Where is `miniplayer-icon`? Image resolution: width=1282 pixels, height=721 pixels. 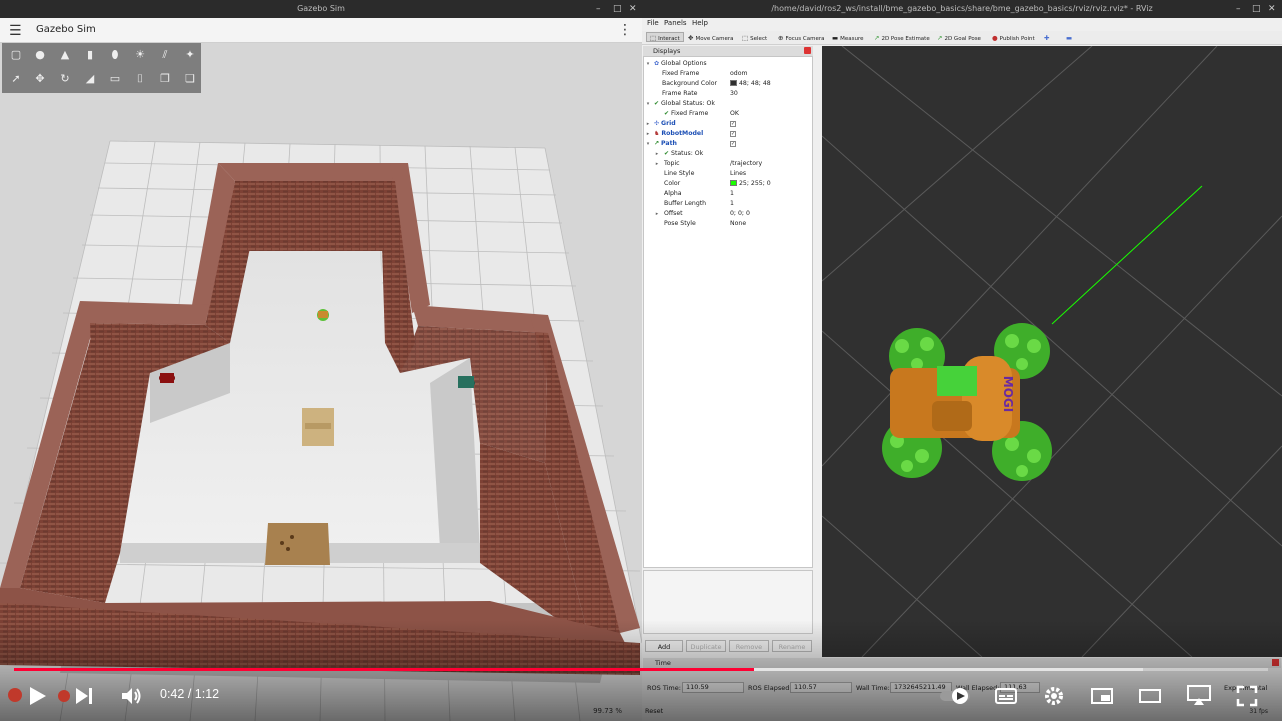 miniplayer-icon is located at coordinates (1102, 696).